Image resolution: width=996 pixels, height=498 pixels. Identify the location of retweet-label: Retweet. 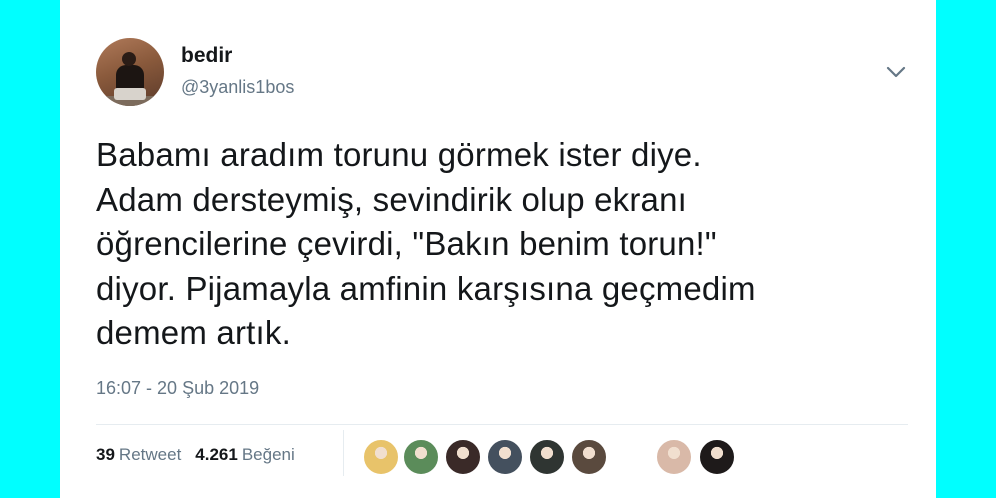
(150, 454).